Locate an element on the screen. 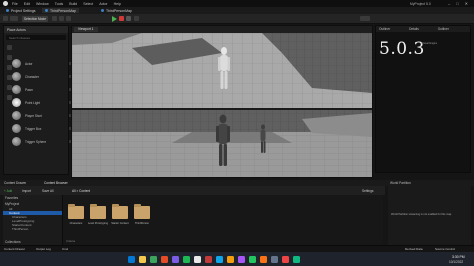 This screenshot has height=266, width=474. actor-label: Character is located at coordinates (32, 76).